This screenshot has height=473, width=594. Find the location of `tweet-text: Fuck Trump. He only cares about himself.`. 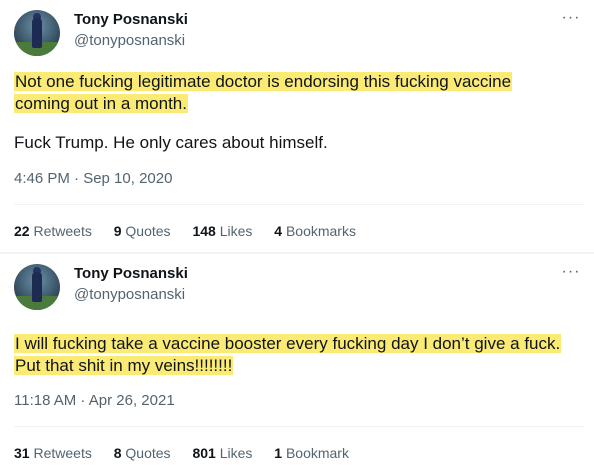

tweet-text: Fuck Trump. He only cares about himself. is located at coordinates (171, 142).